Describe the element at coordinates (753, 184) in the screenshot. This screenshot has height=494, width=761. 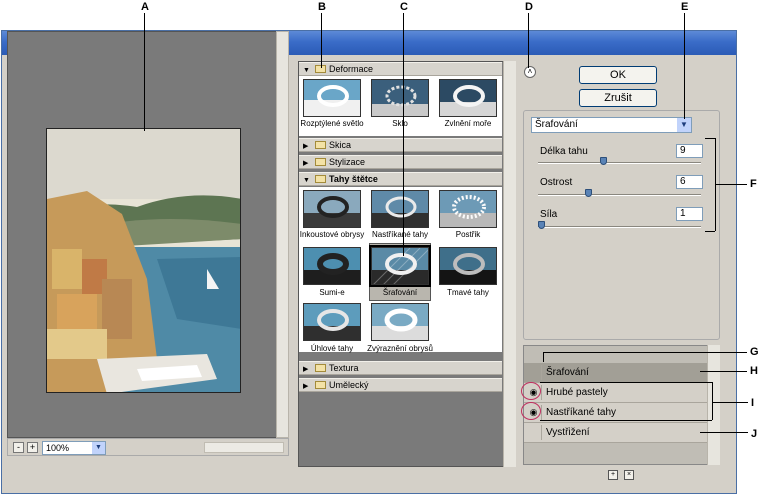
I see `callout-f: F` at that location.